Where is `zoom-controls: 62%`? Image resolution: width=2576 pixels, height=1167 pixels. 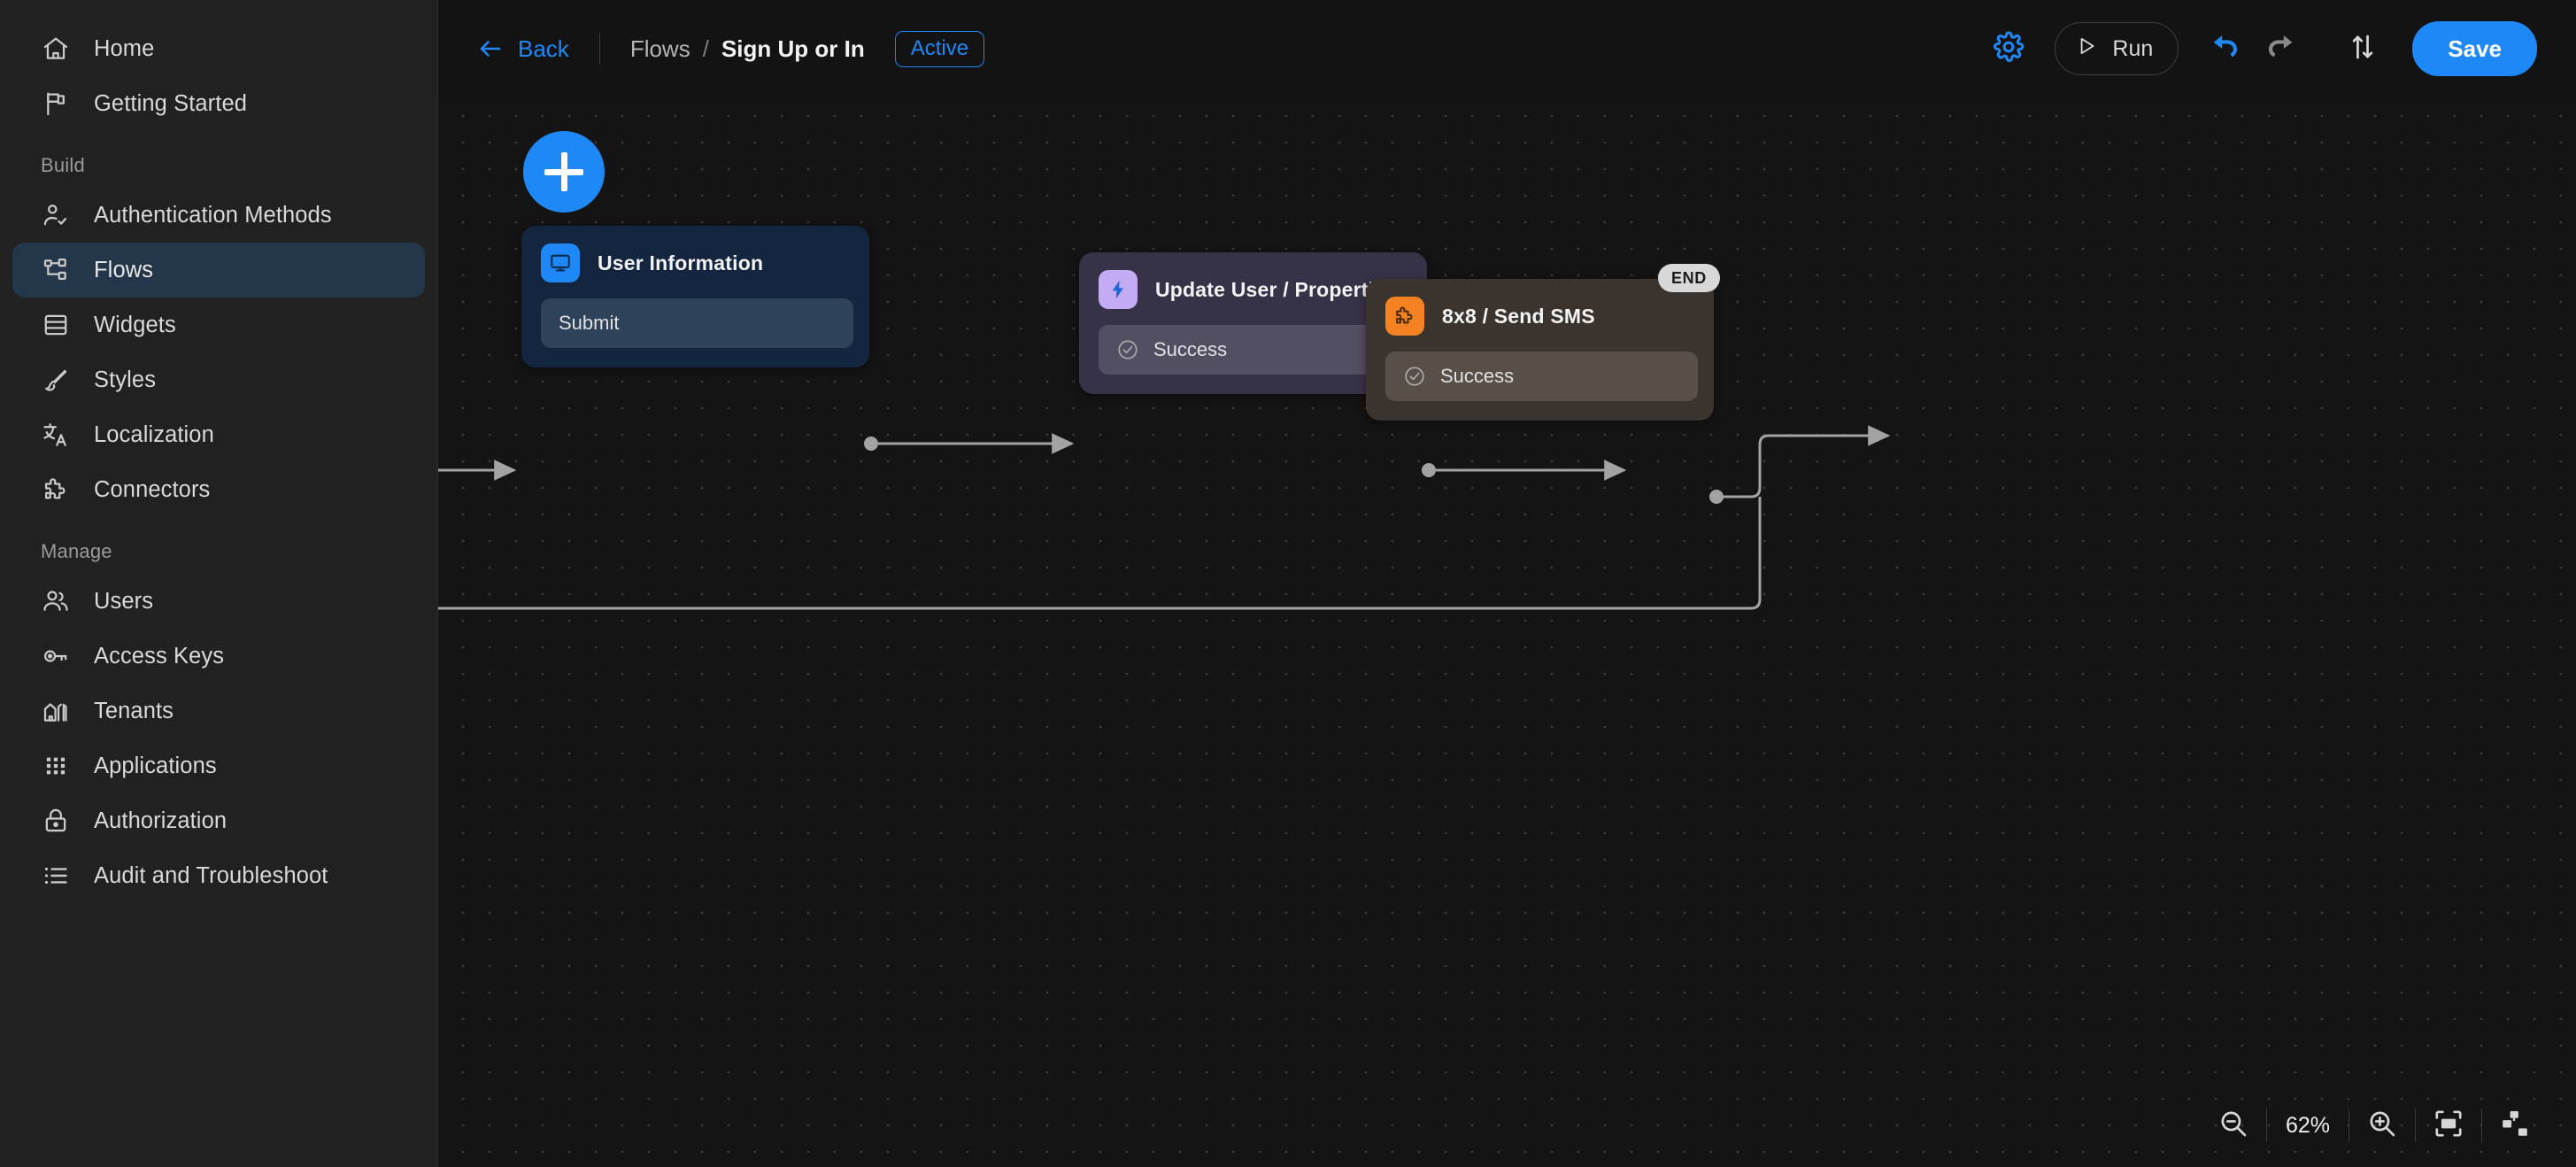 zoom-controls: 62% is located at coordinates (2374, 1125).